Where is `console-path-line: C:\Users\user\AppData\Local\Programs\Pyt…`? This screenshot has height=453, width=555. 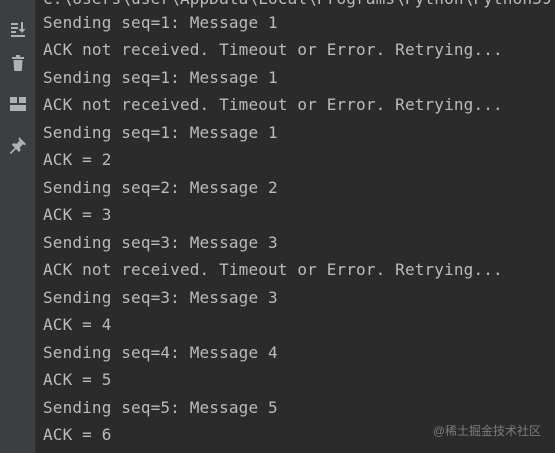 console-path-line: C:\Users\user\AppData\Local\Programs\Pyt… is located at coordinates (299, 5).